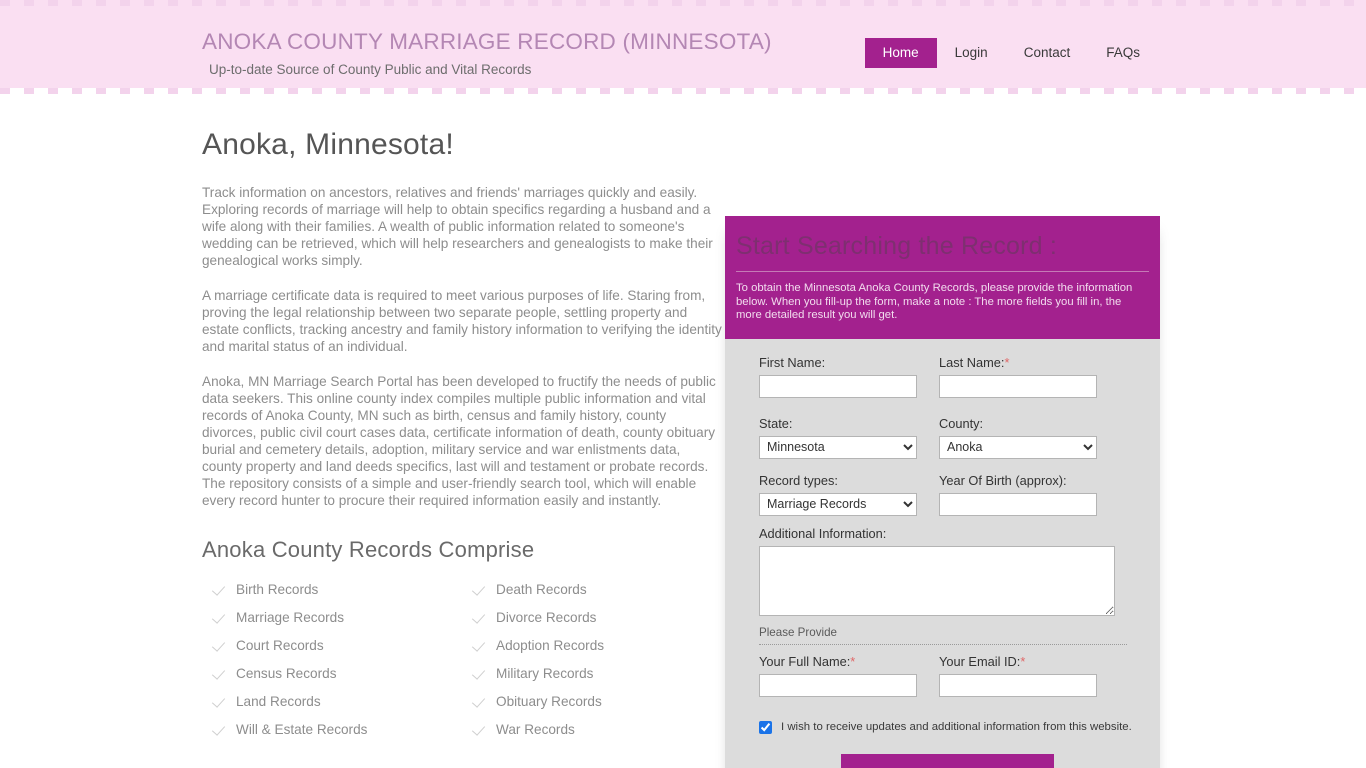  Describe the element at coordinates (592, 729) in the screenshot. I see `list-item: War Records` at that location.